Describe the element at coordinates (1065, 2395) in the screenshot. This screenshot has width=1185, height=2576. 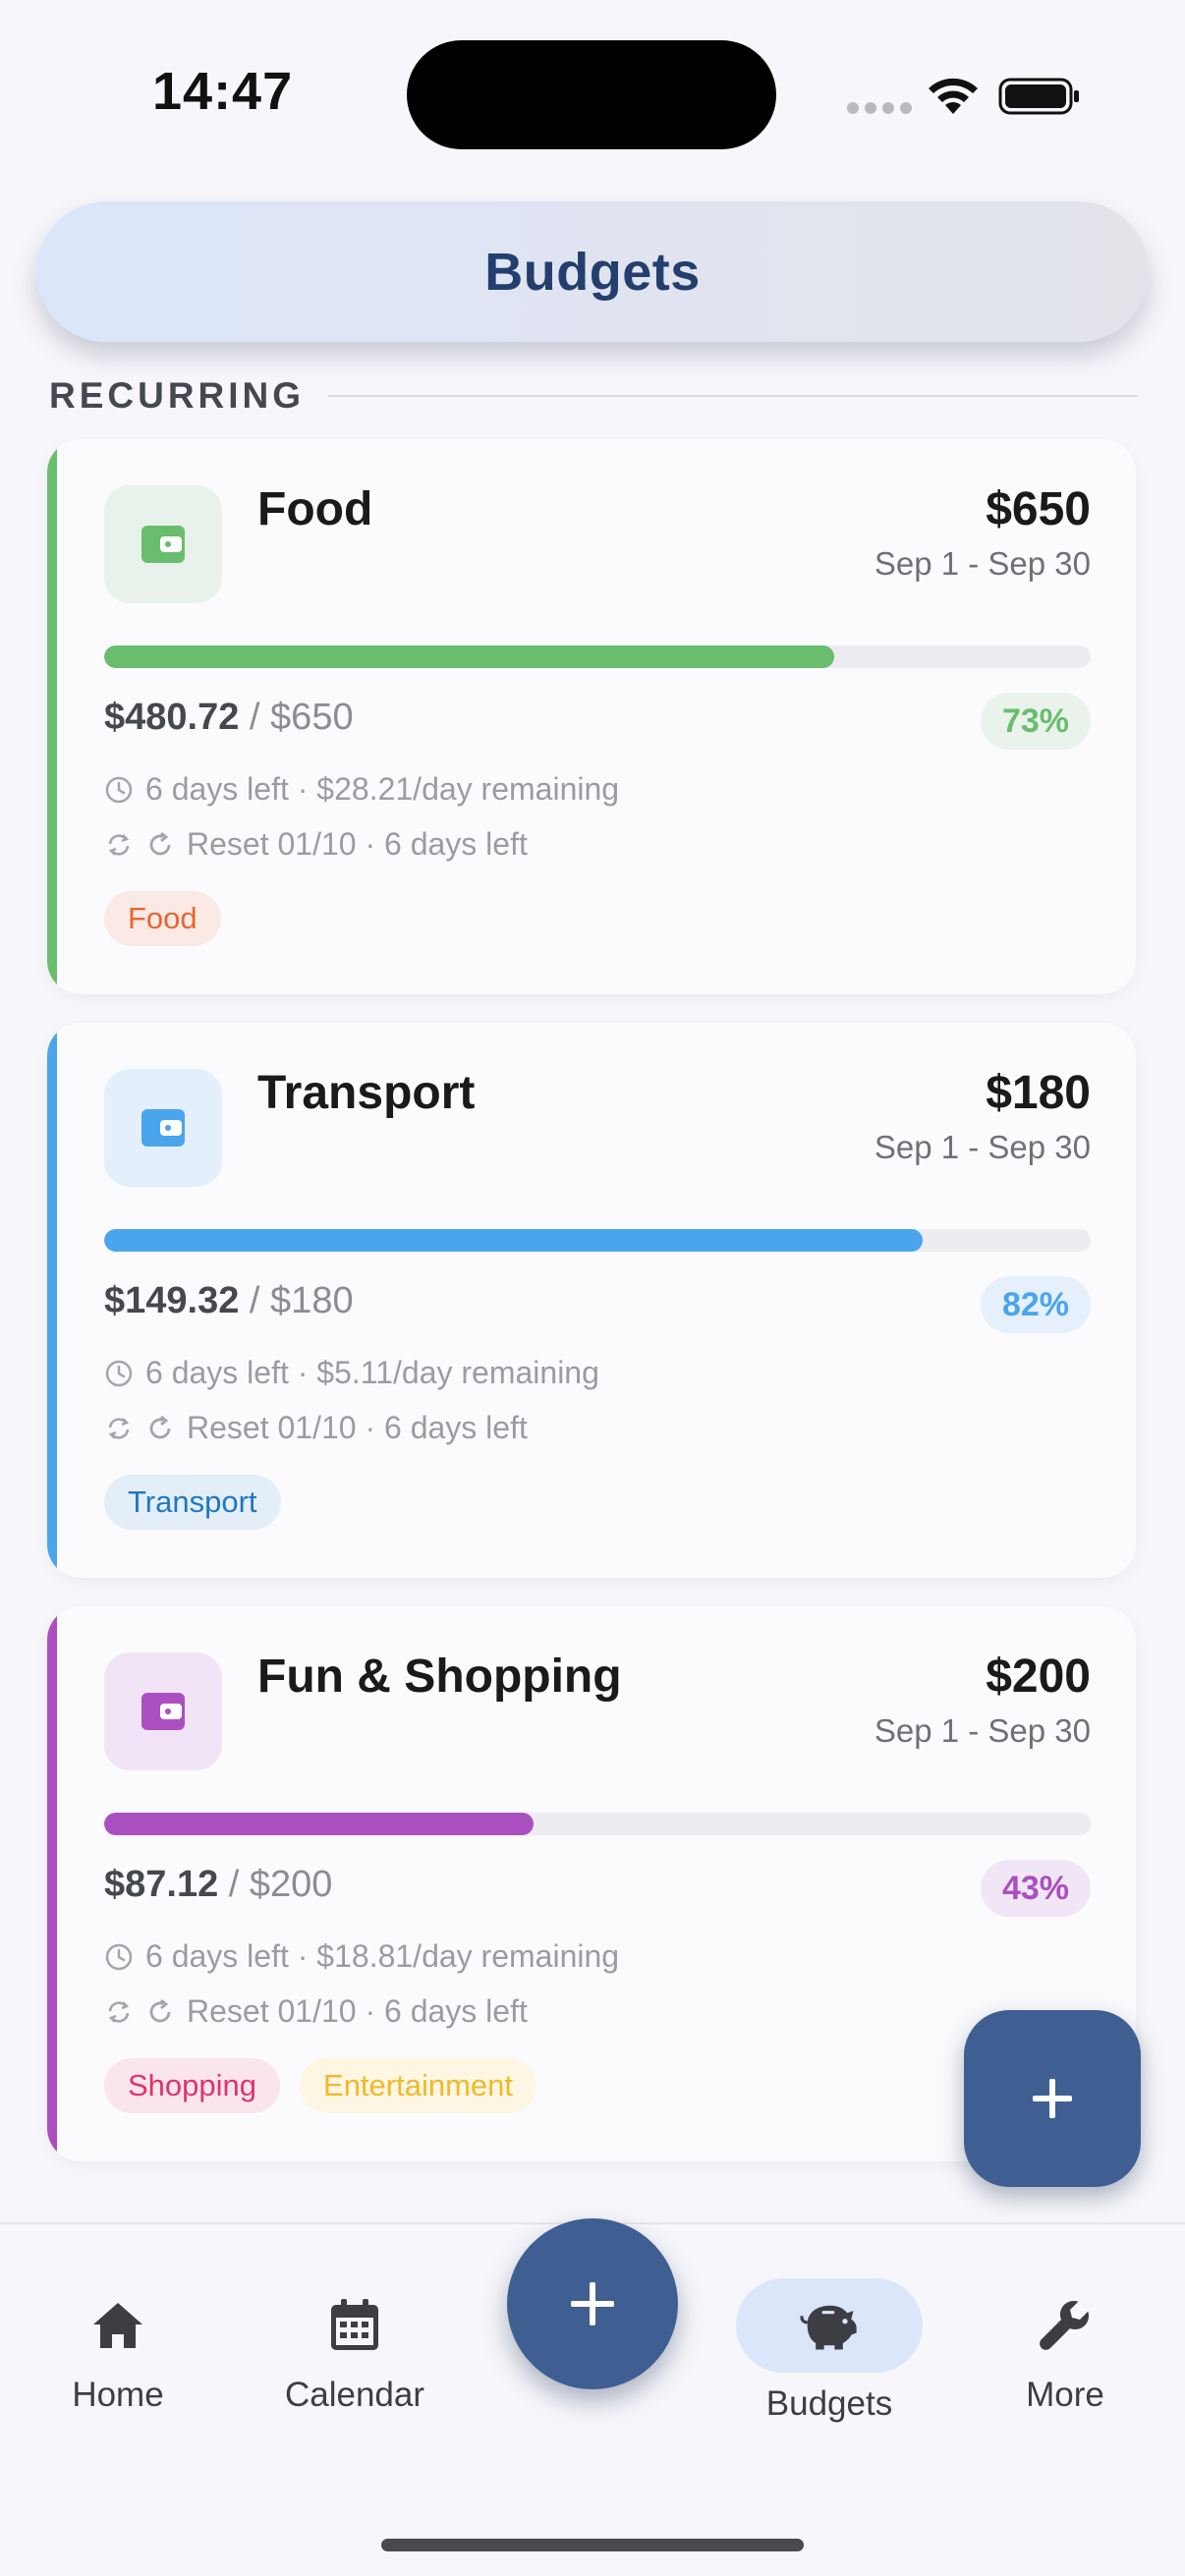
I see `nav-label-more: More` at that location.